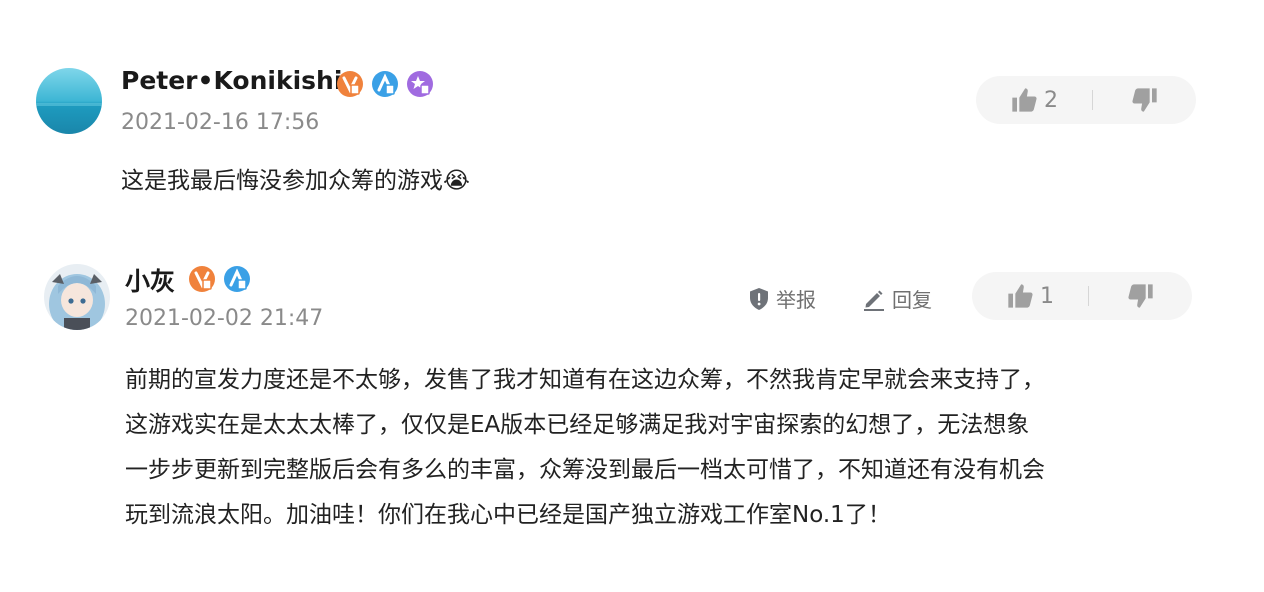 The image size is (1264, 592). I want to click on like-button: 1, so click(1030, 296).